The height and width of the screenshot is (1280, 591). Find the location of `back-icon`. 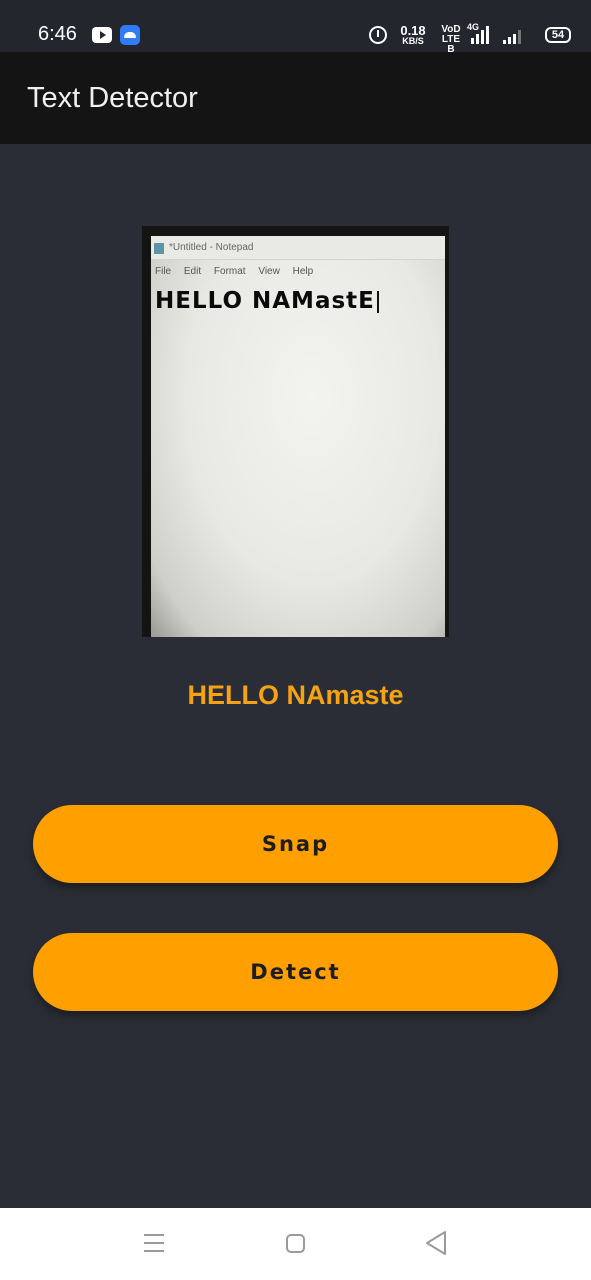

back-icon is located at coordinates (436, 1243).